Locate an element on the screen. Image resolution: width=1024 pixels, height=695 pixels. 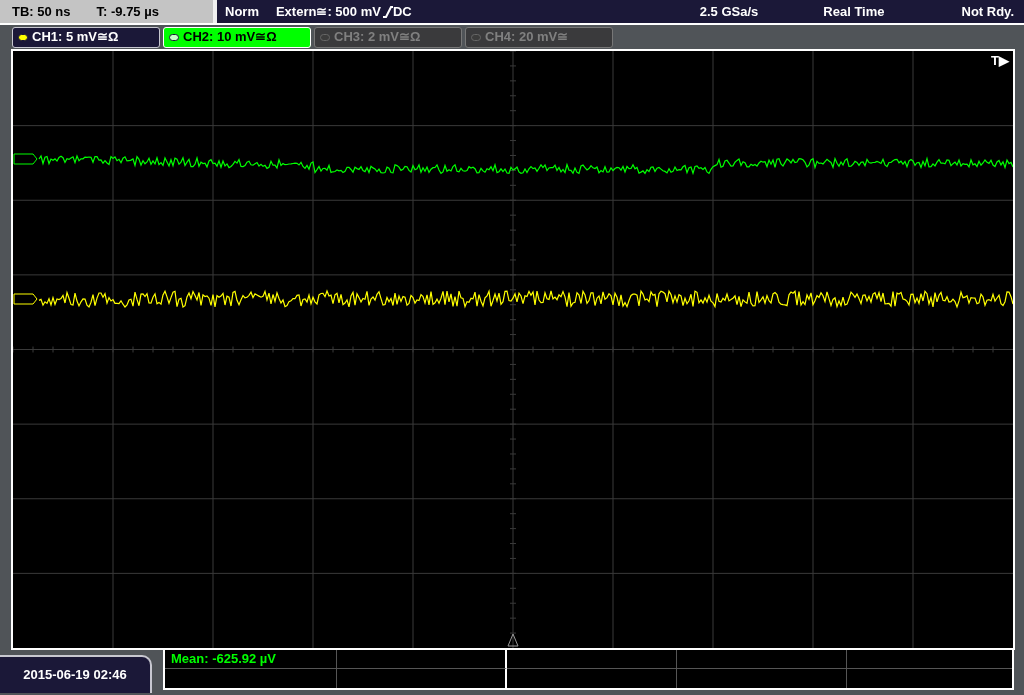
trigger-marker: T▶ is located at coordinates (1000, 61).